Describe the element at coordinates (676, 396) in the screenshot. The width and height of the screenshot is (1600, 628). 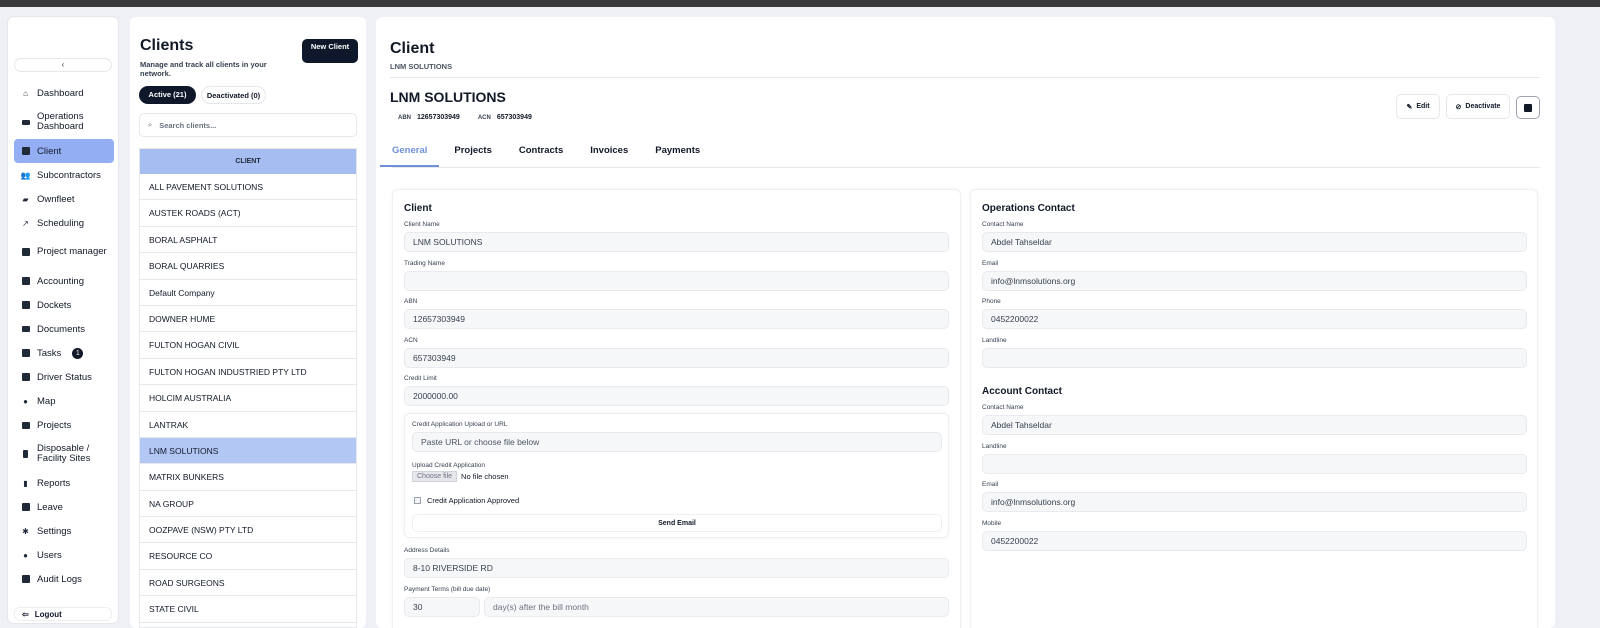
I see `credit-limit-field: 2000000.00` at that location.